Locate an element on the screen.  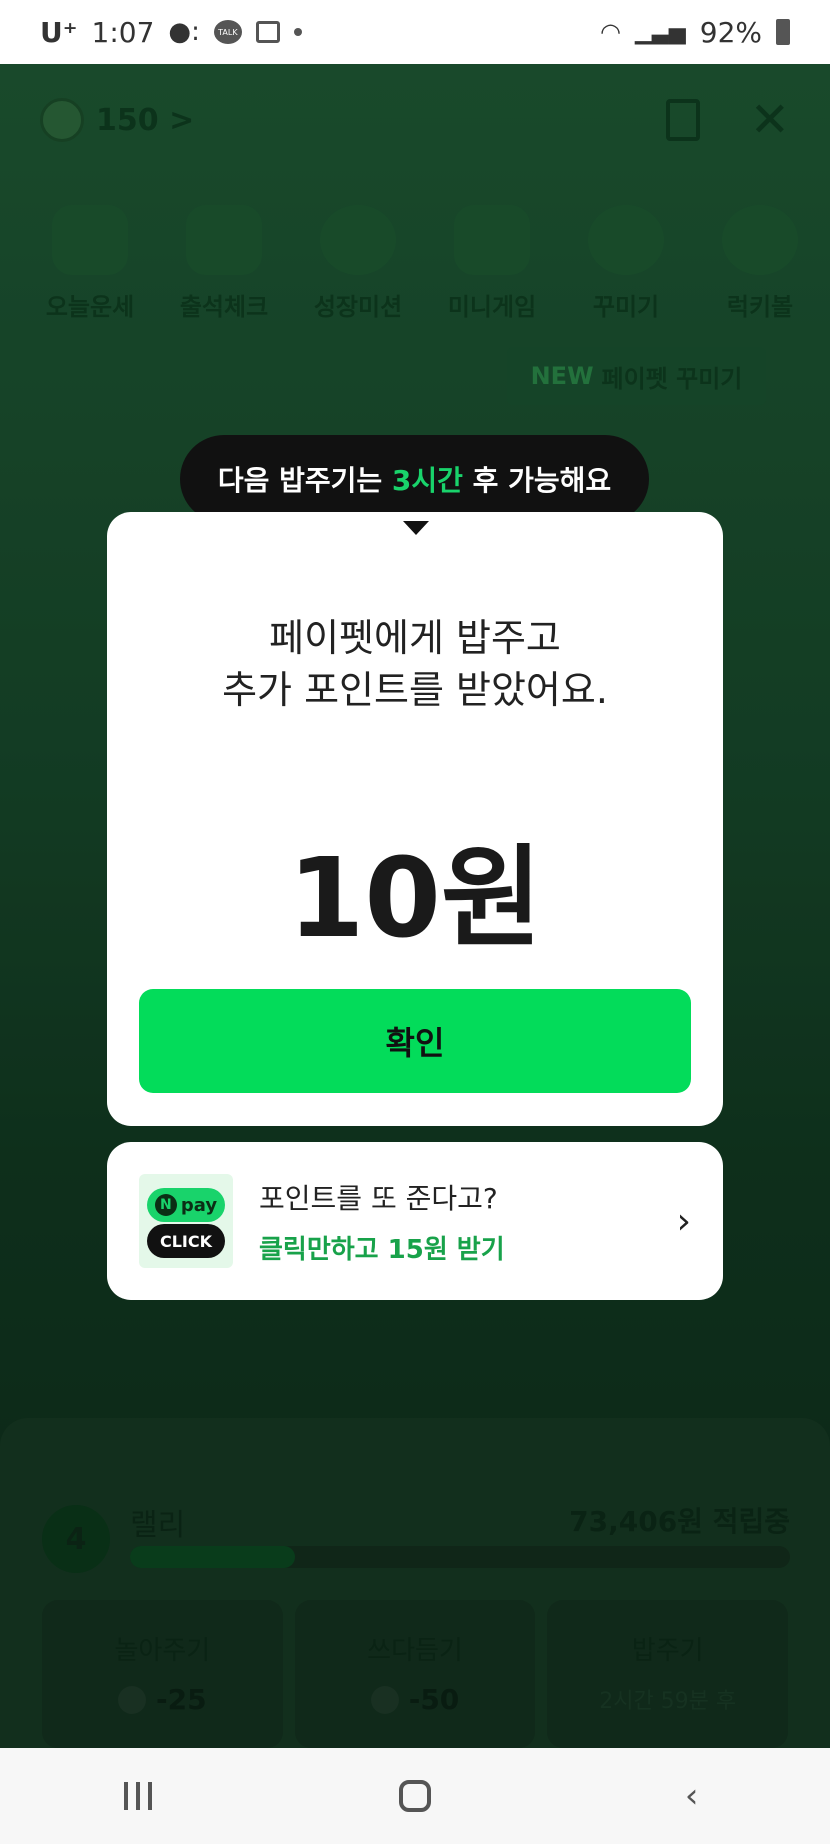
npay-pay-text: pay is located at coordinates (199, 1205).